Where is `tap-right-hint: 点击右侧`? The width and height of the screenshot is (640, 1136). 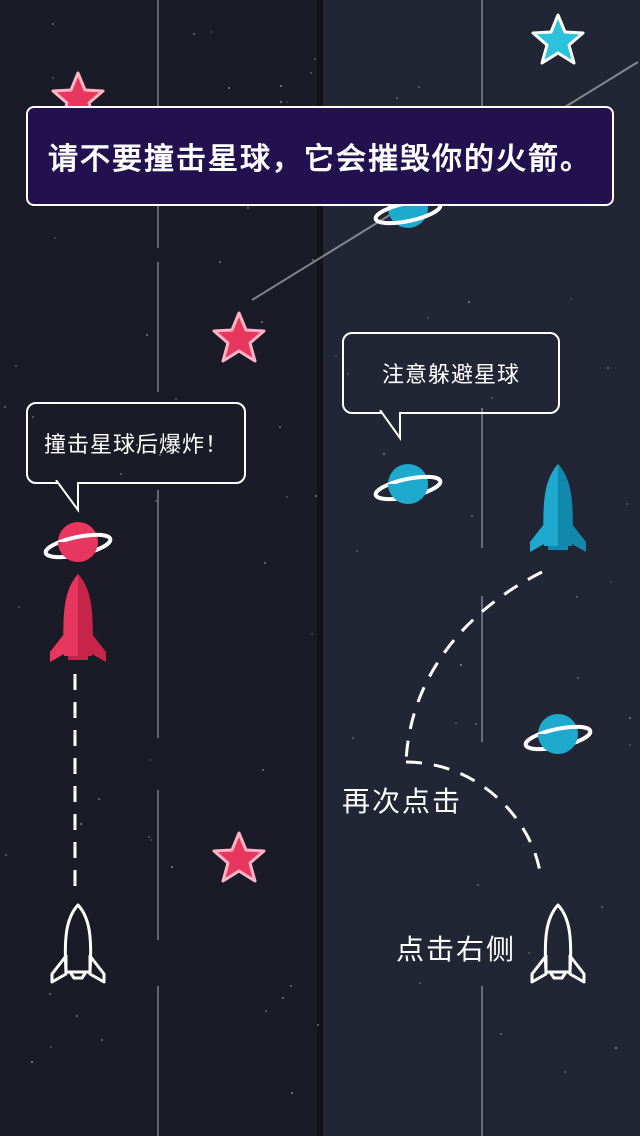
tap-right-hint: 点击右侧 is located at coordinates (456, 949).